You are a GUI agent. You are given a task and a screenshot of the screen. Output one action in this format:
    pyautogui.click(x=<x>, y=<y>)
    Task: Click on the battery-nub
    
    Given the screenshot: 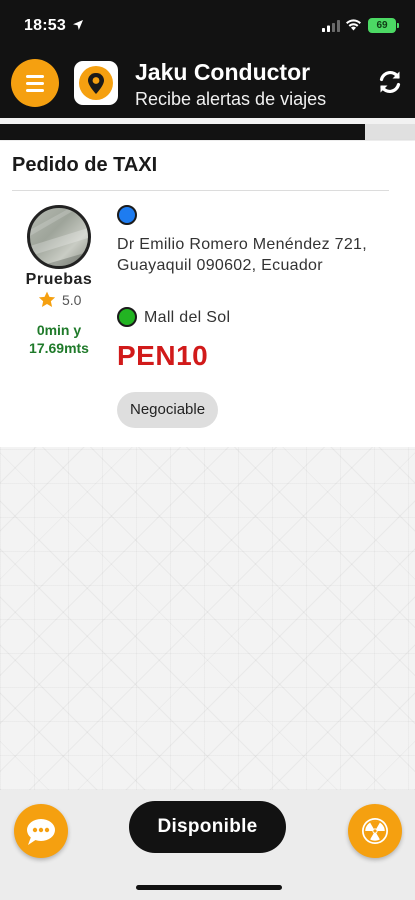 What is the action you would take?
    pyautogui.click(x=398, y=25)
    